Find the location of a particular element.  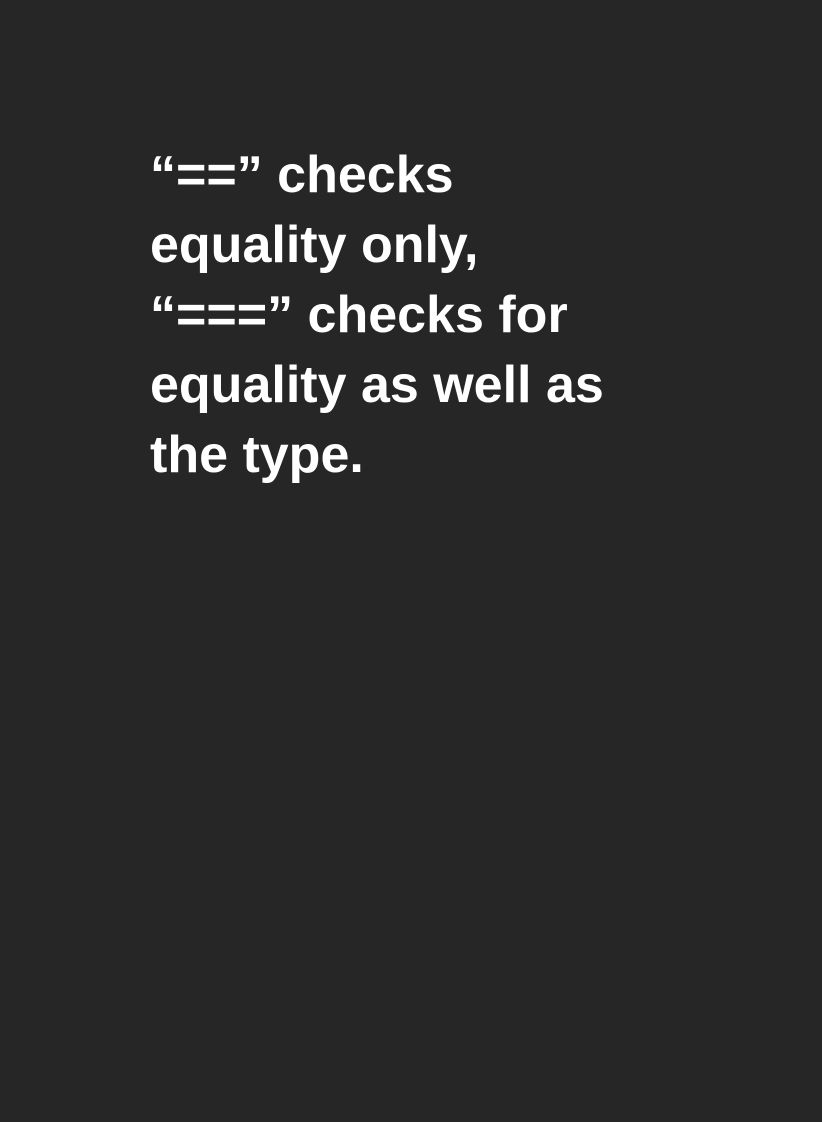

statement-line-4: equality as well as is located at coordinates (377, 385).